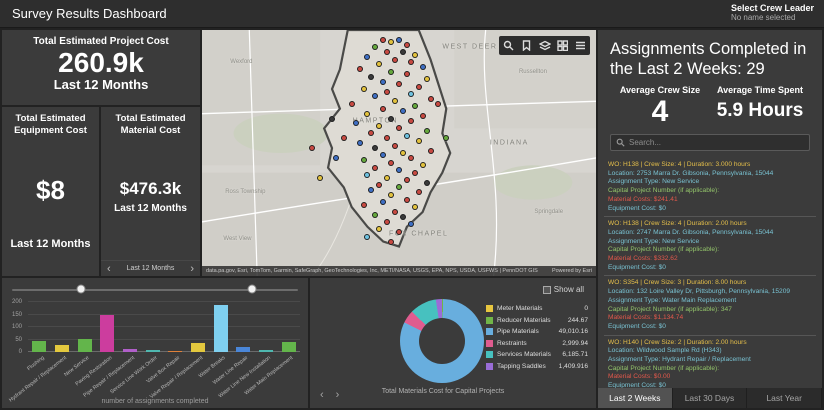 This screenshot has width=824, height=410. I want to click on pager-next-icon: ›, so click(192, 269).